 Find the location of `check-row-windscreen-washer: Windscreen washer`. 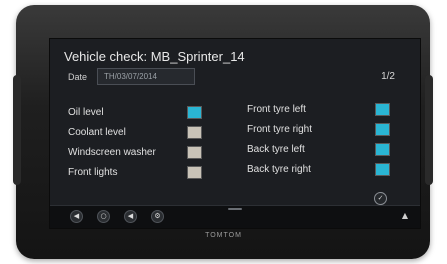

check-row-windscreen-washer: Windscreen washer is located at coordinates (138, 154).